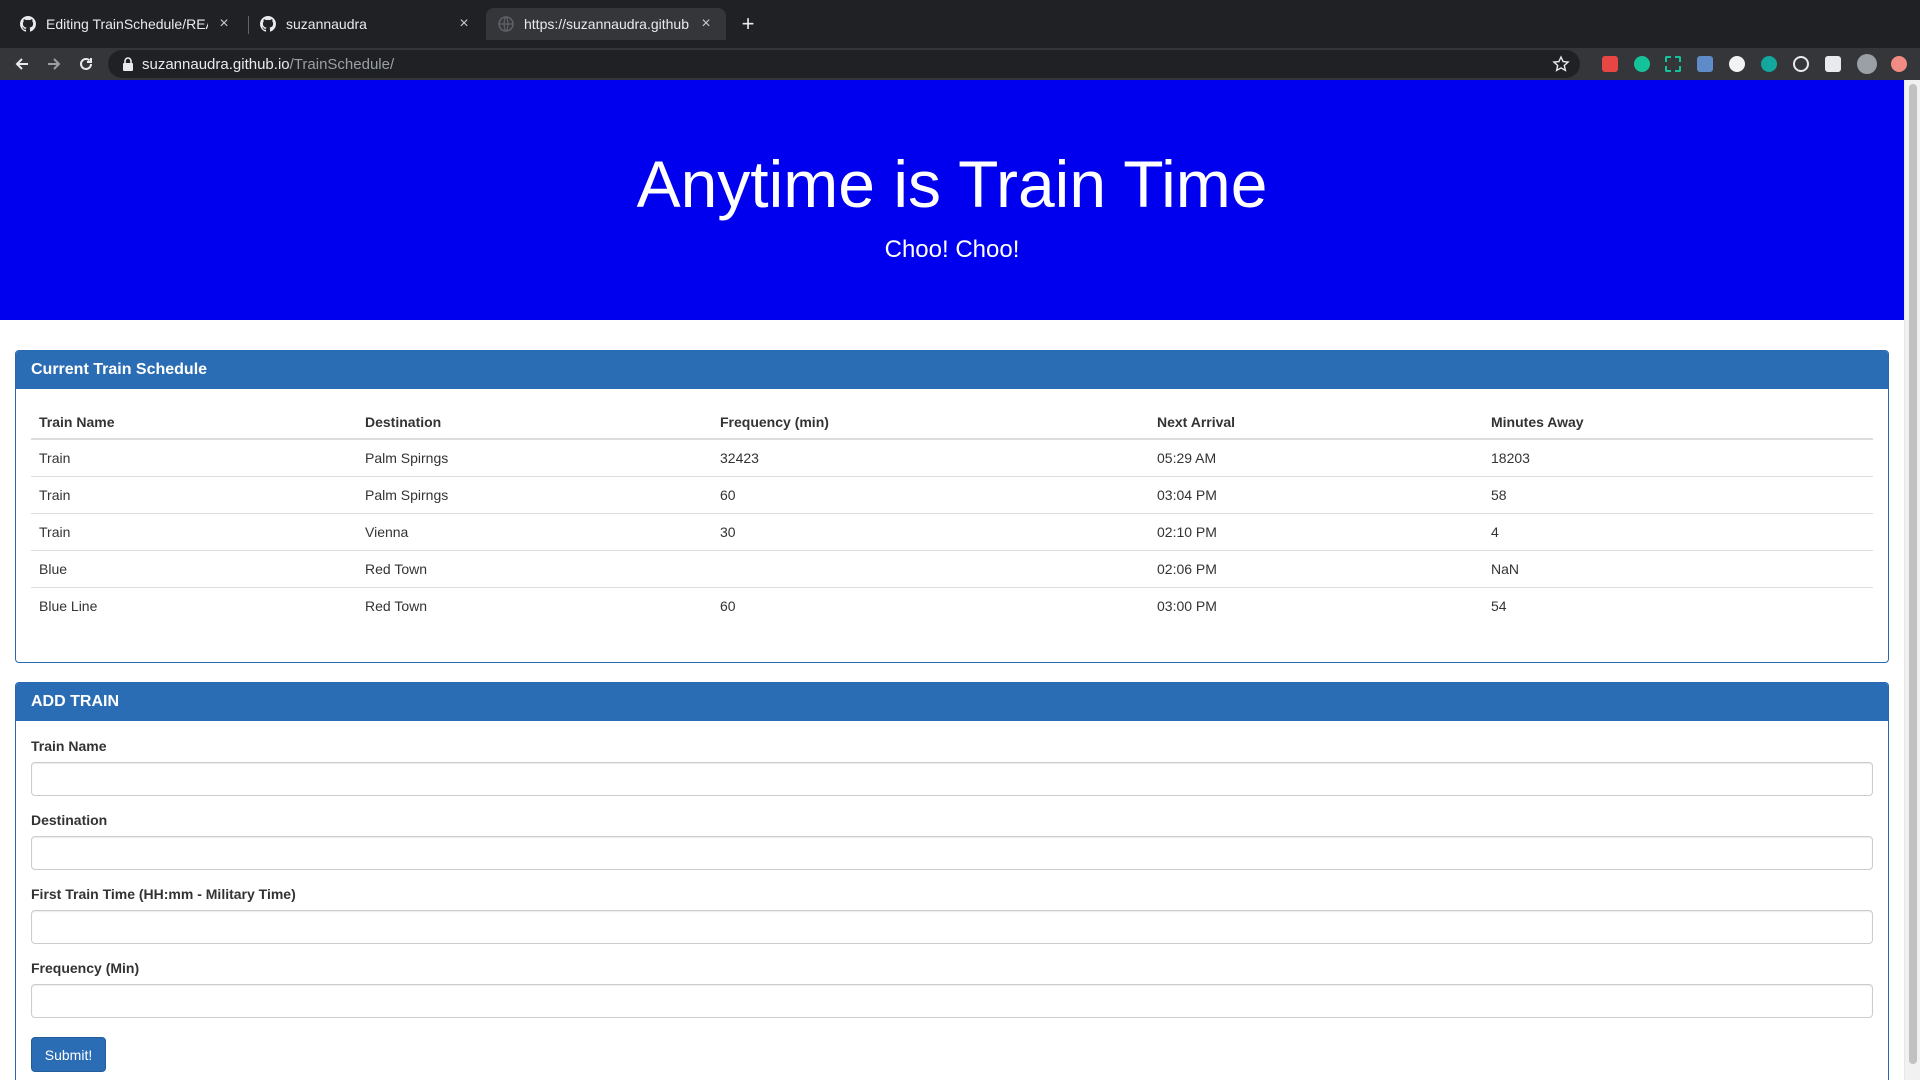 Image resolution: width=1920 pixels, height=1080 pixels. What do you see at coordinates (69, 746) in the screenshot?
I see `train-name-label: Train Name` at bounding box center [69, 746].